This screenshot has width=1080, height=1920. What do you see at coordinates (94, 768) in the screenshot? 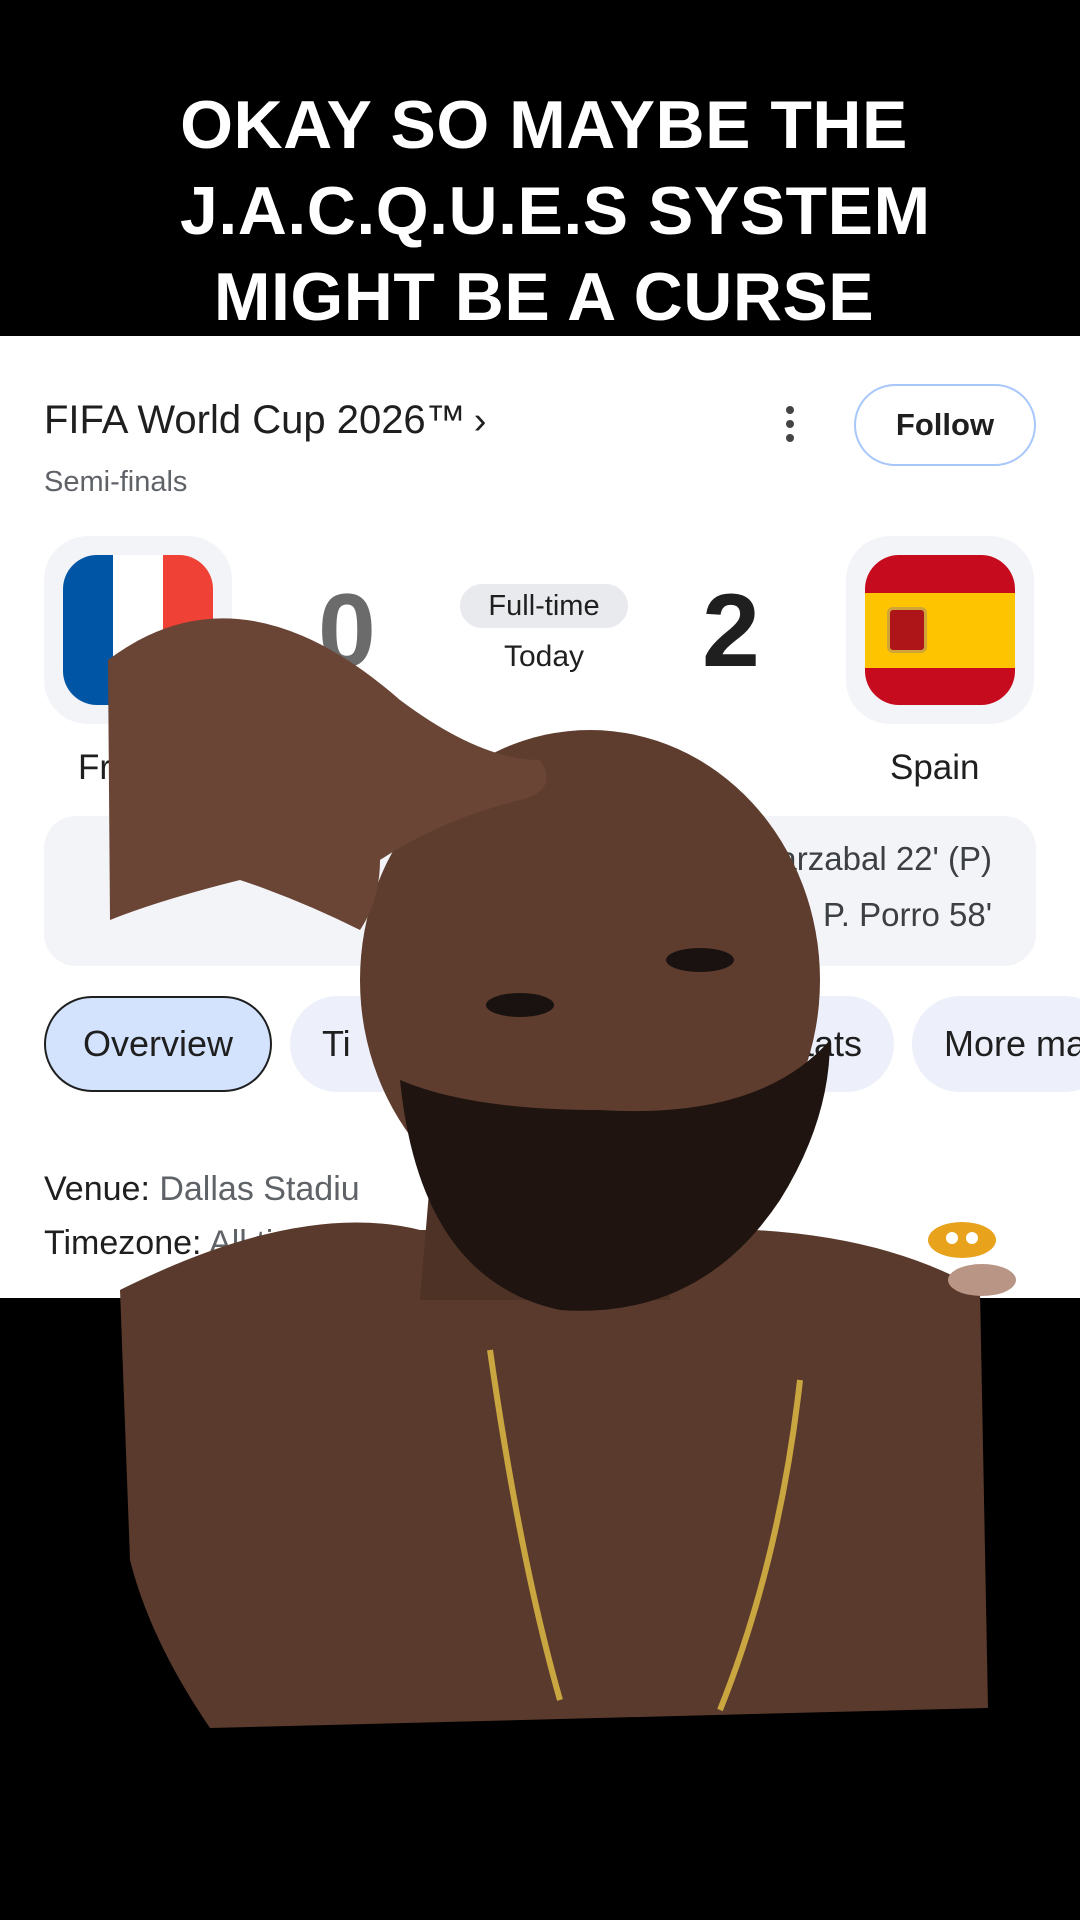
I see `home-team-name: Fr` at bounding box center [94, 768].